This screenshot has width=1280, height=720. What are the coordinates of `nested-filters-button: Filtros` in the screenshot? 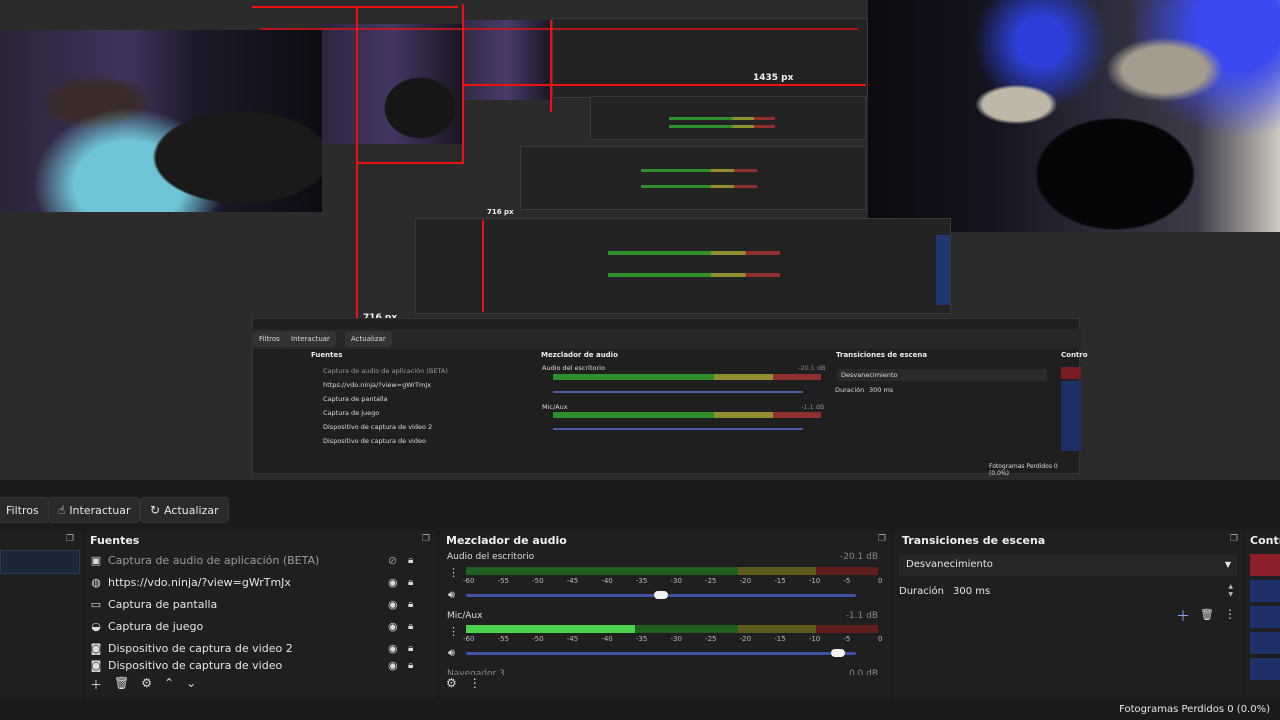 It's located at (269, 339).